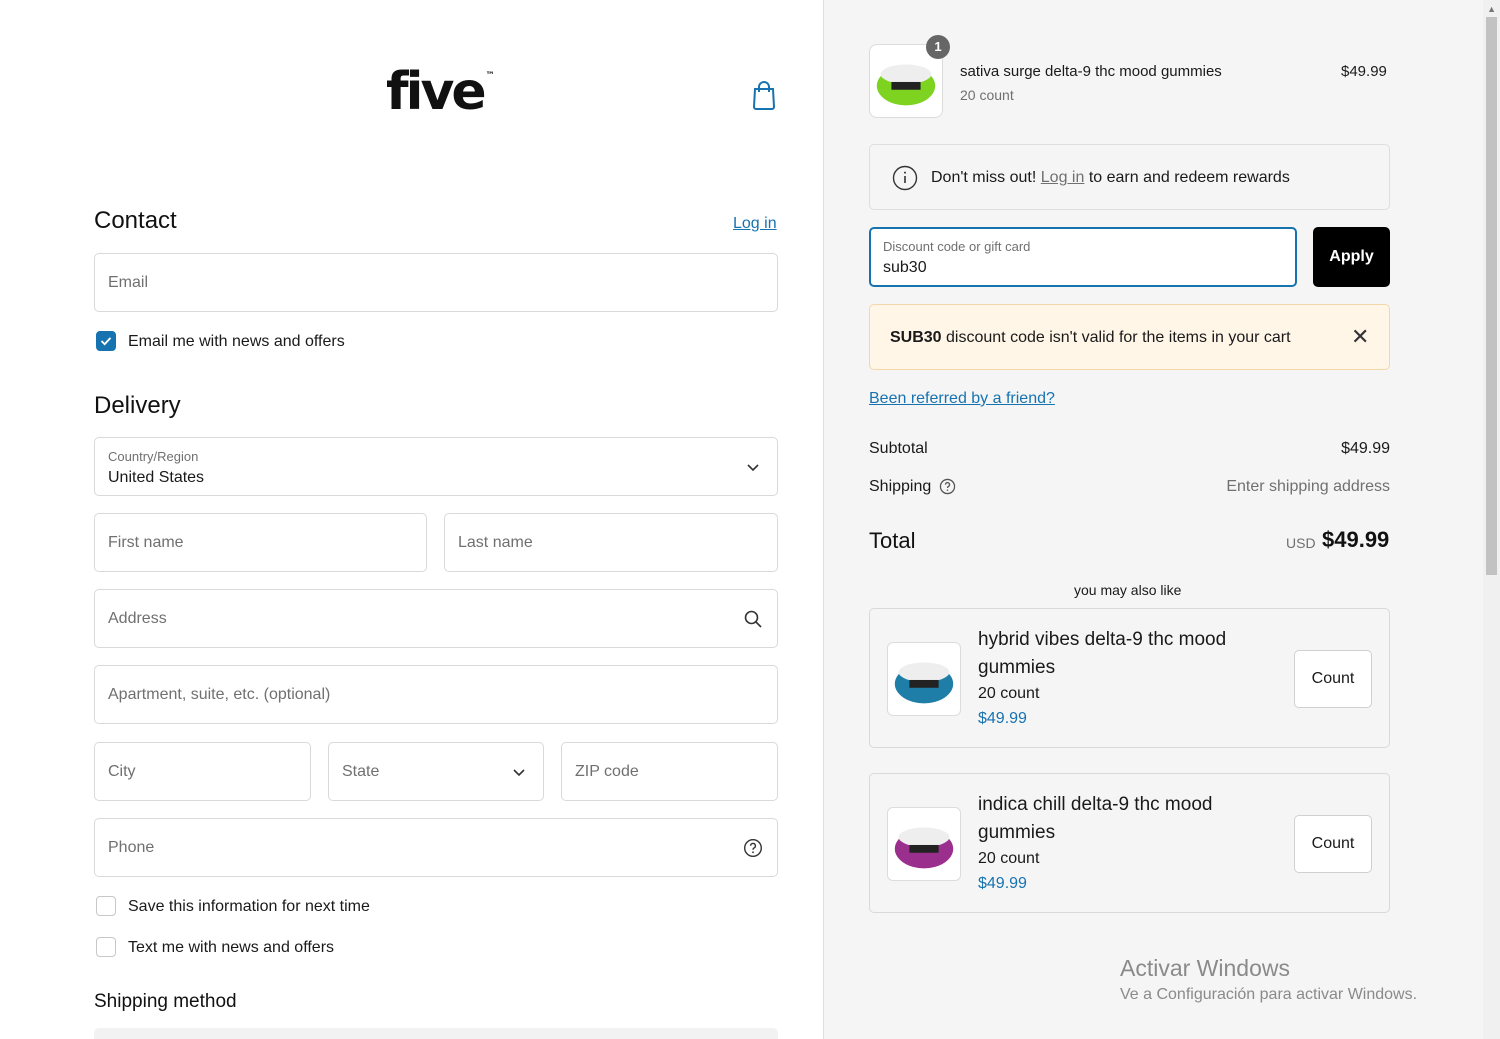  Describe the element at coordinates (607, 771) in the screenshot. I see `zip-placeholder: ZIP code` at that location.